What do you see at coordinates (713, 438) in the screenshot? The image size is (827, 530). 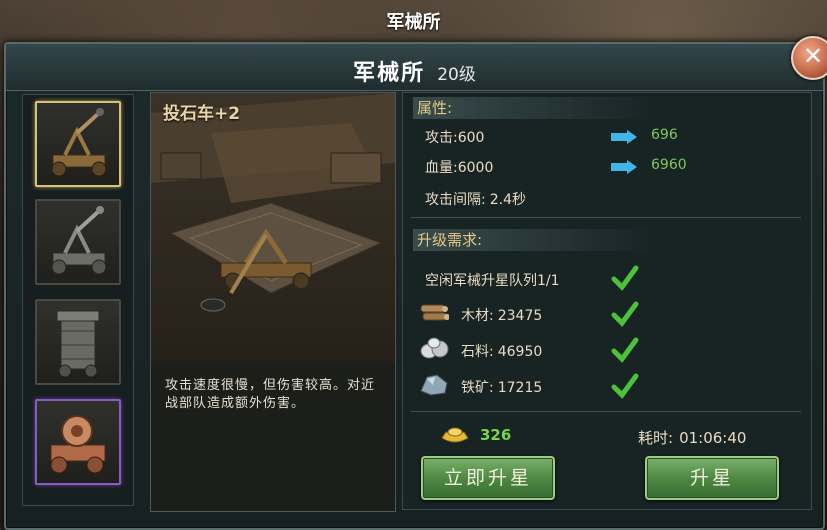 I see `time-value: 01:06:40` at bounding box center [713, 438].